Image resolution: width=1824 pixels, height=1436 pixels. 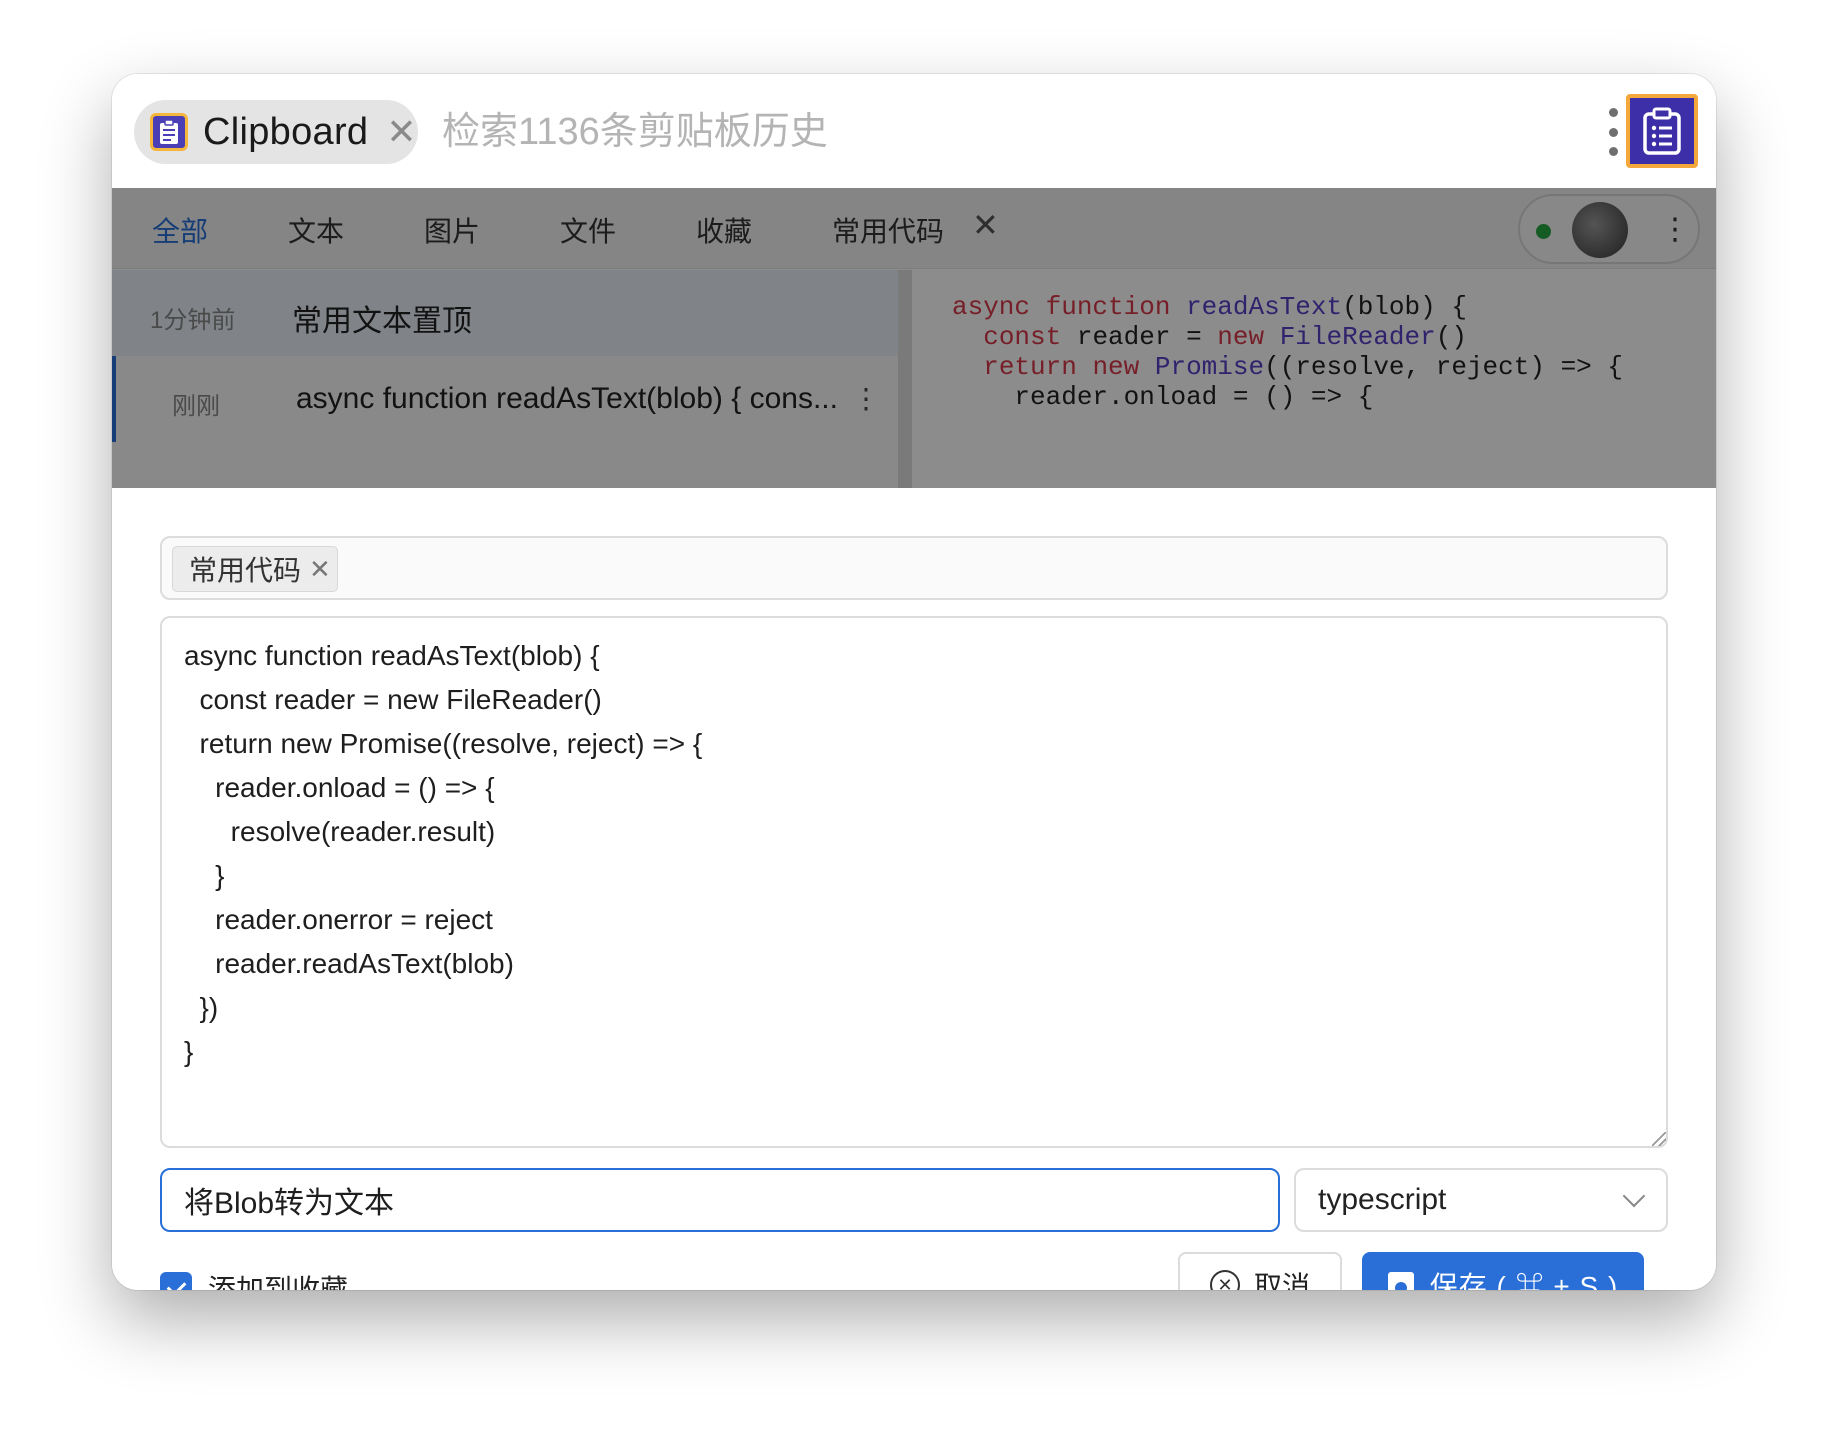 What do you see at coordinates (176, 1281) in the screenshot?
I see `favorite-checkbox` at bounding box center [176, 1281].